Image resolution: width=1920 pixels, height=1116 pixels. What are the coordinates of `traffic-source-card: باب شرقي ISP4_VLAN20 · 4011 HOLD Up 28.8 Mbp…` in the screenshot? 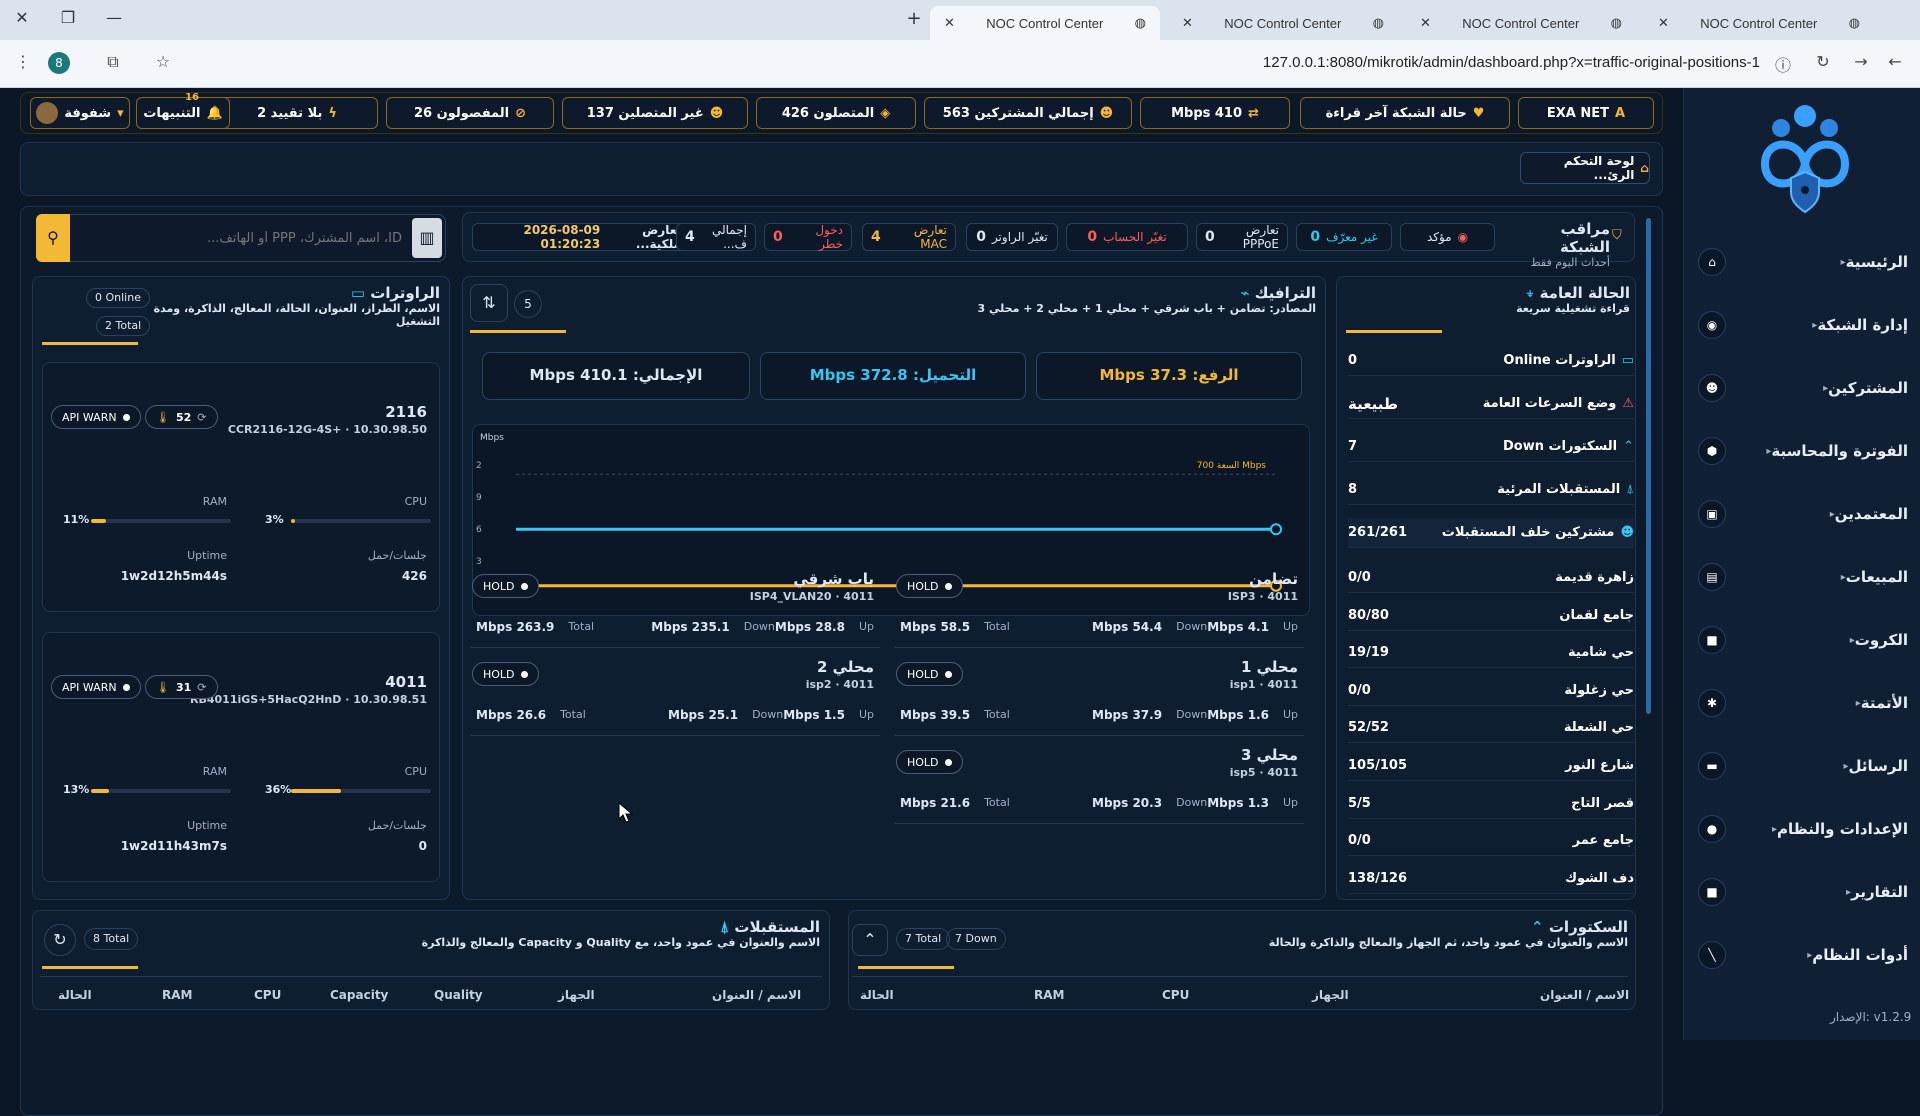 It's located at (675, 608).